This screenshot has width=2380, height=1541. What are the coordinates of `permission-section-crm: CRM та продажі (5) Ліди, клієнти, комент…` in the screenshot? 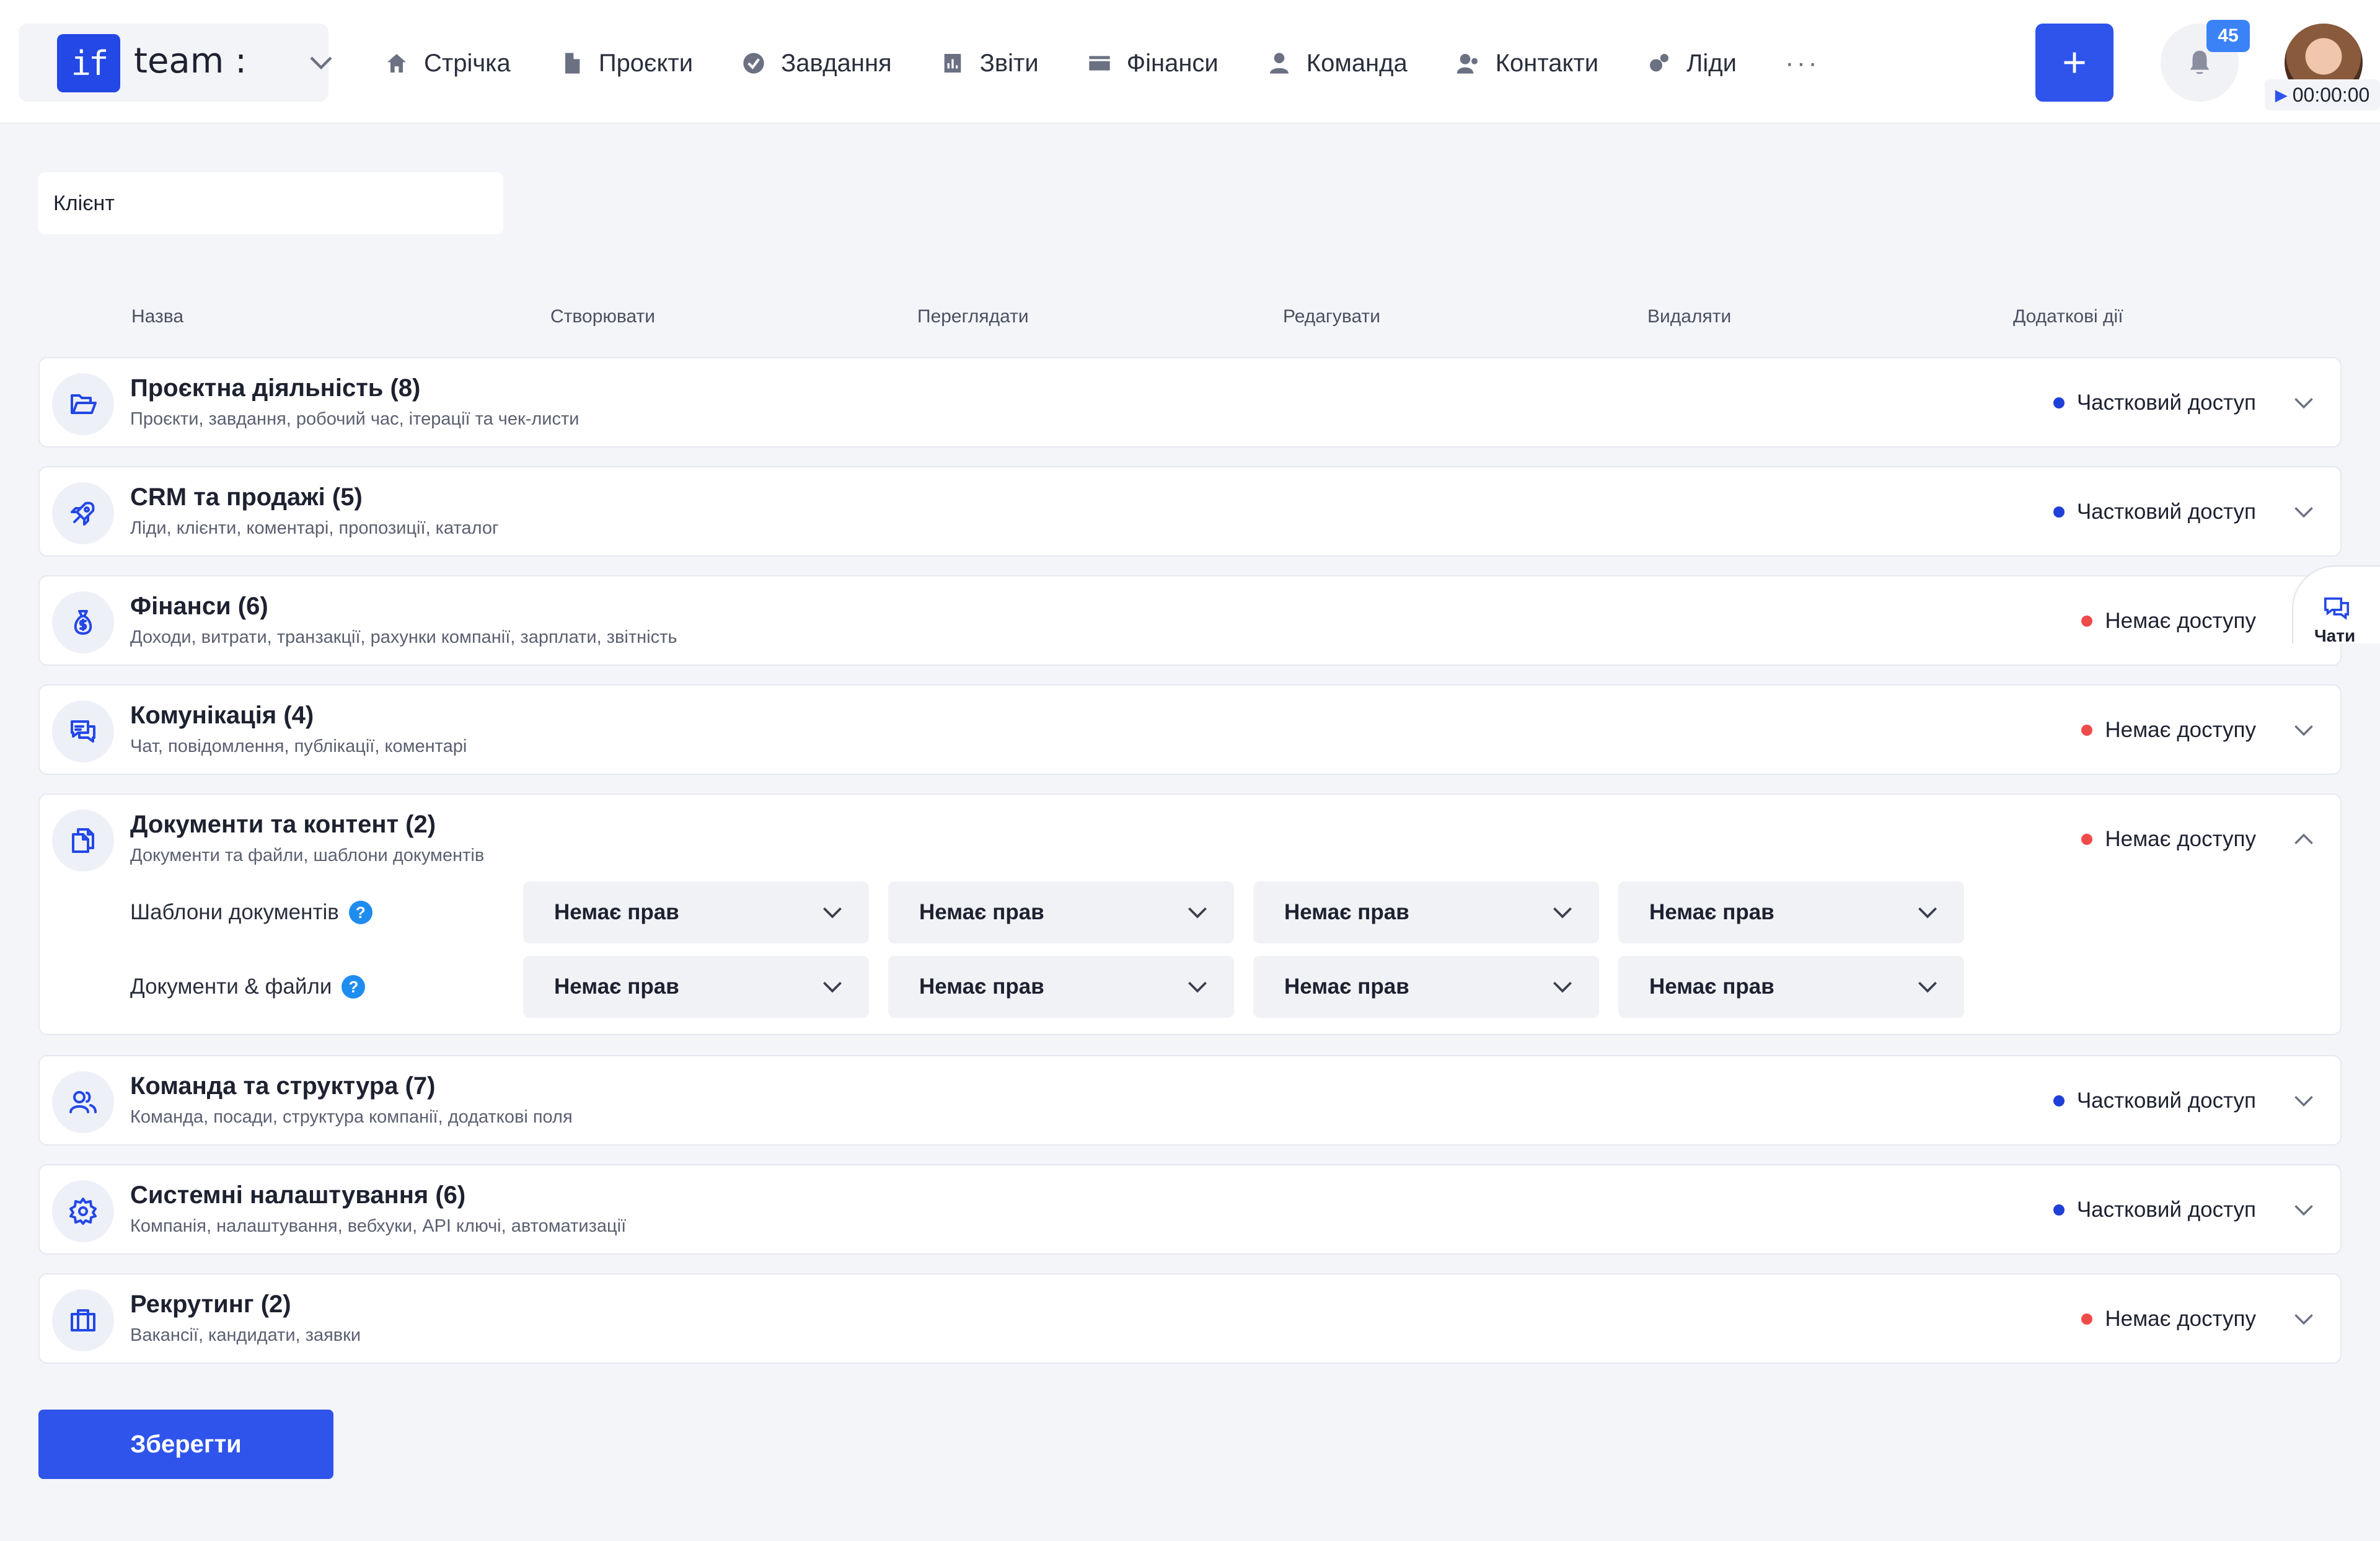 It's located at (1190, 511).